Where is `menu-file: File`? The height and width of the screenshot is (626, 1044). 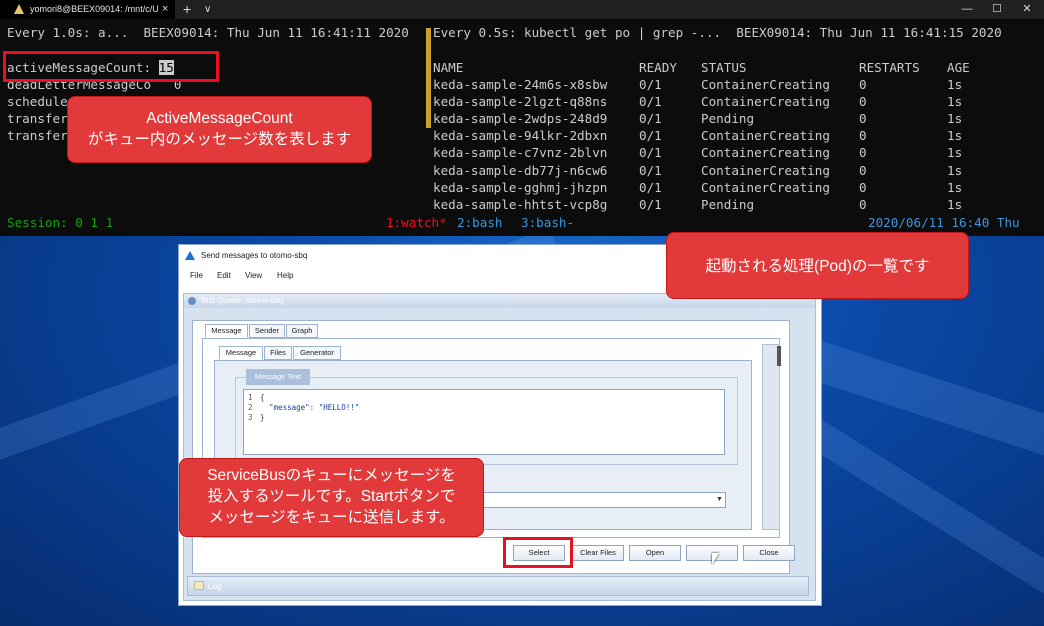
menu-file: File is located at coordinates (196, 275).